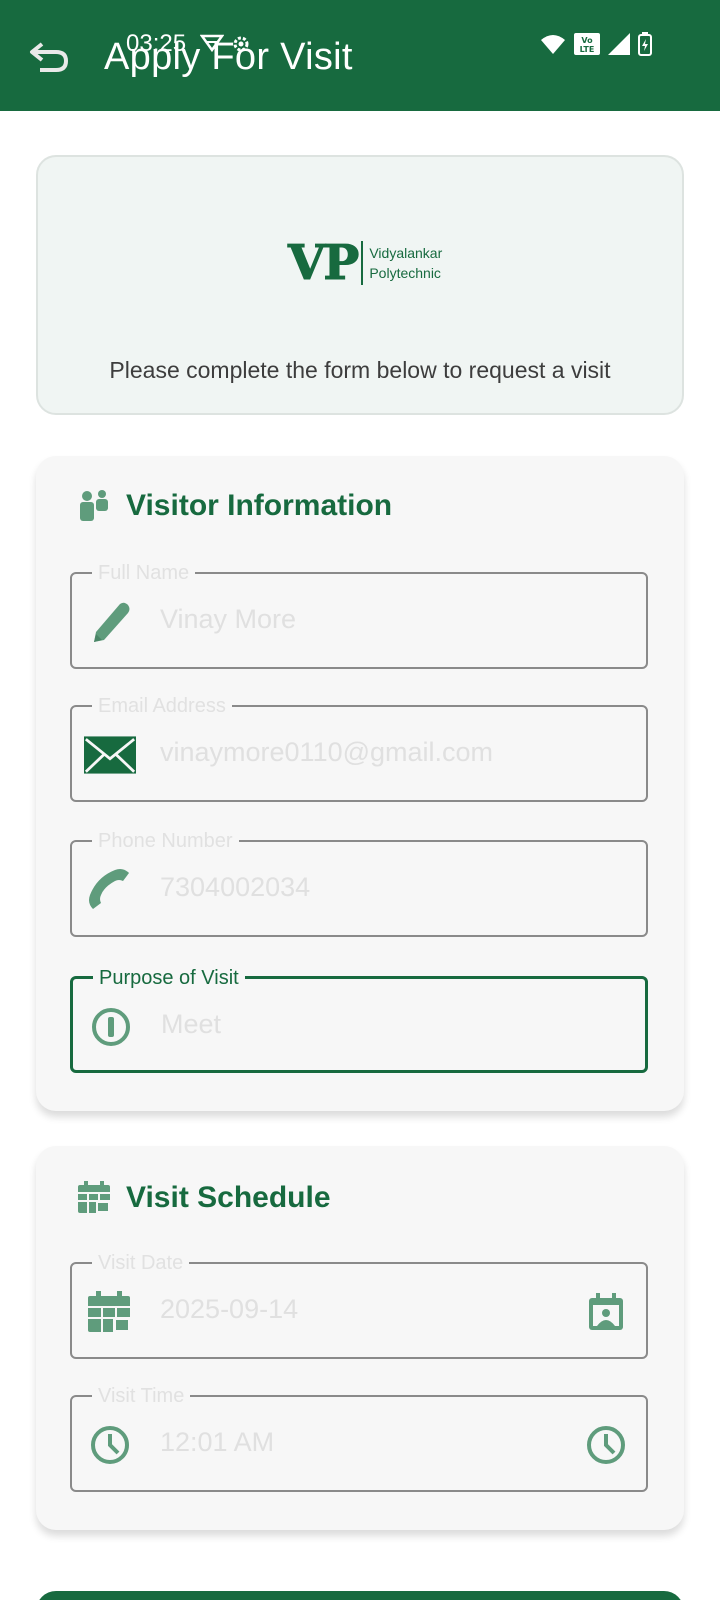 The height and width of the screenshot is (1600, 720). Describe the element at coordinates (110, 622) in the screenshot. I see `pencil-icon` at that location.